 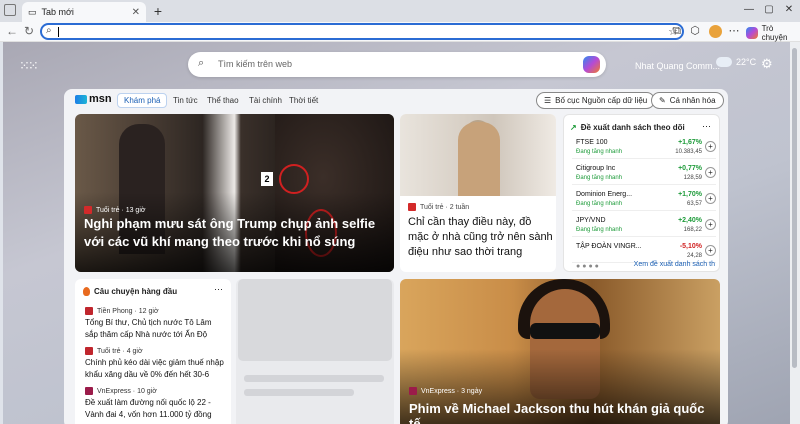 I want to click on close-tab-icon: ✕, so click(x=136, y=12).